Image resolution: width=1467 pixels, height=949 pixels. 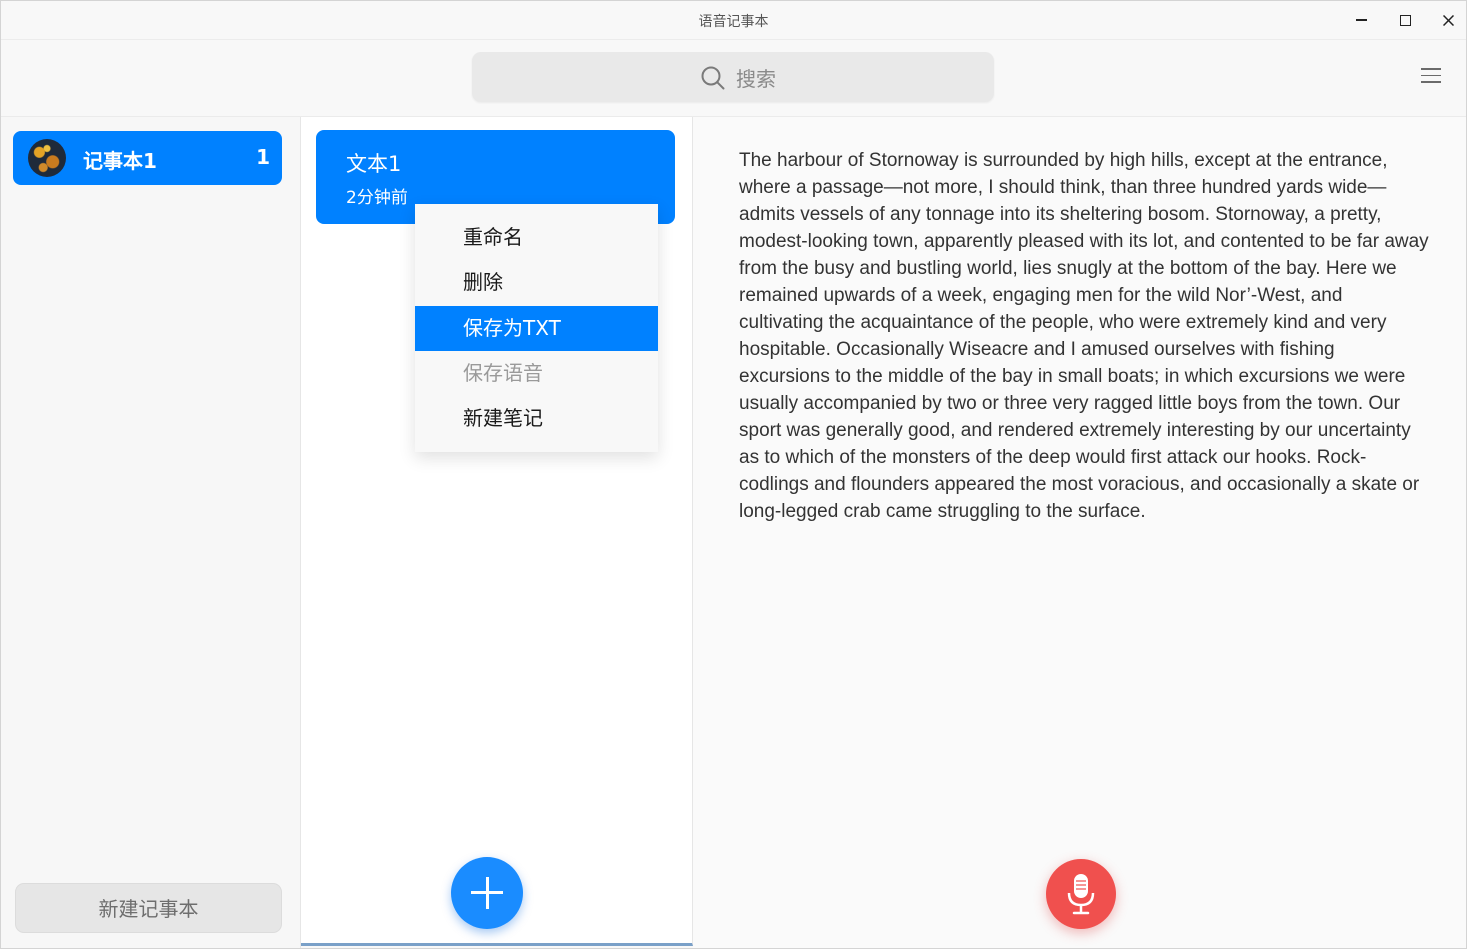 I want to click on search-icon, so click(x=713, y=77).